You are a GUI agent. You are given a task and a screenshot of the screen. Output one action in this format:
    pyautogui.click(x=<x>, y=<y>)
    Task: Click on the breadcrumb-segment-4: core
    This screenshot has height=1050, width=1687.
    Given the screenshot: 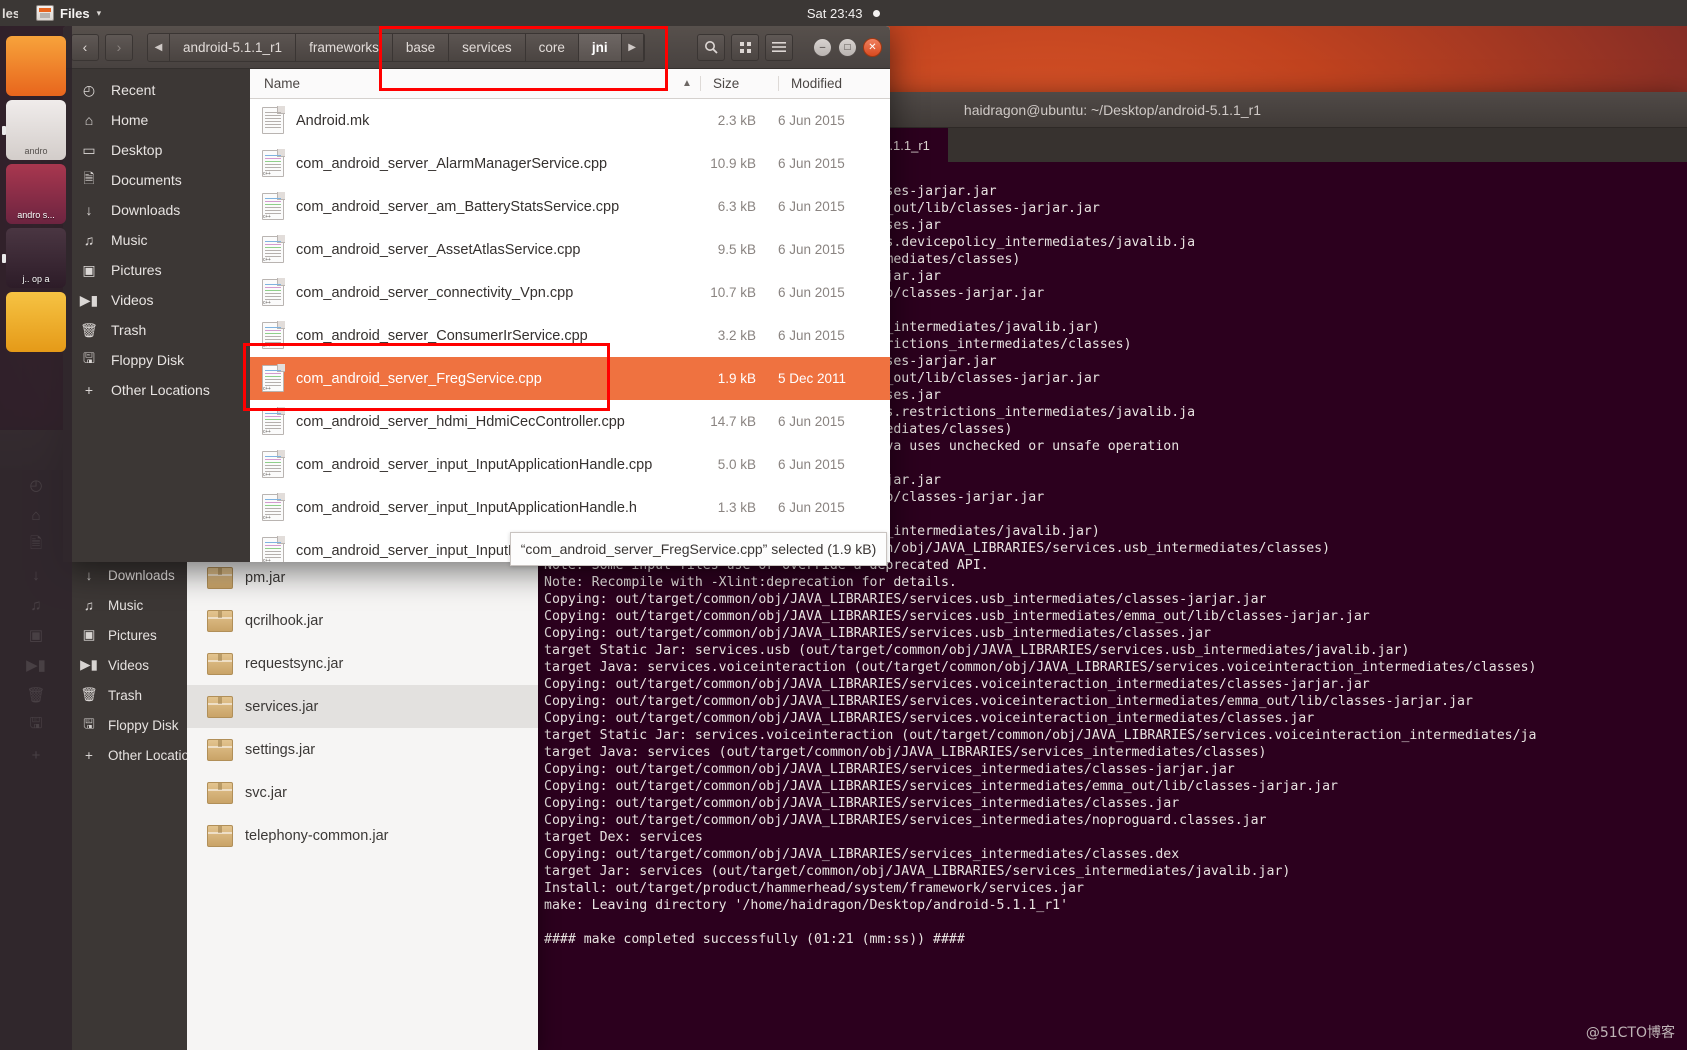 What is the action you would take?
    pyautogui.click(x=552, y=47)
    